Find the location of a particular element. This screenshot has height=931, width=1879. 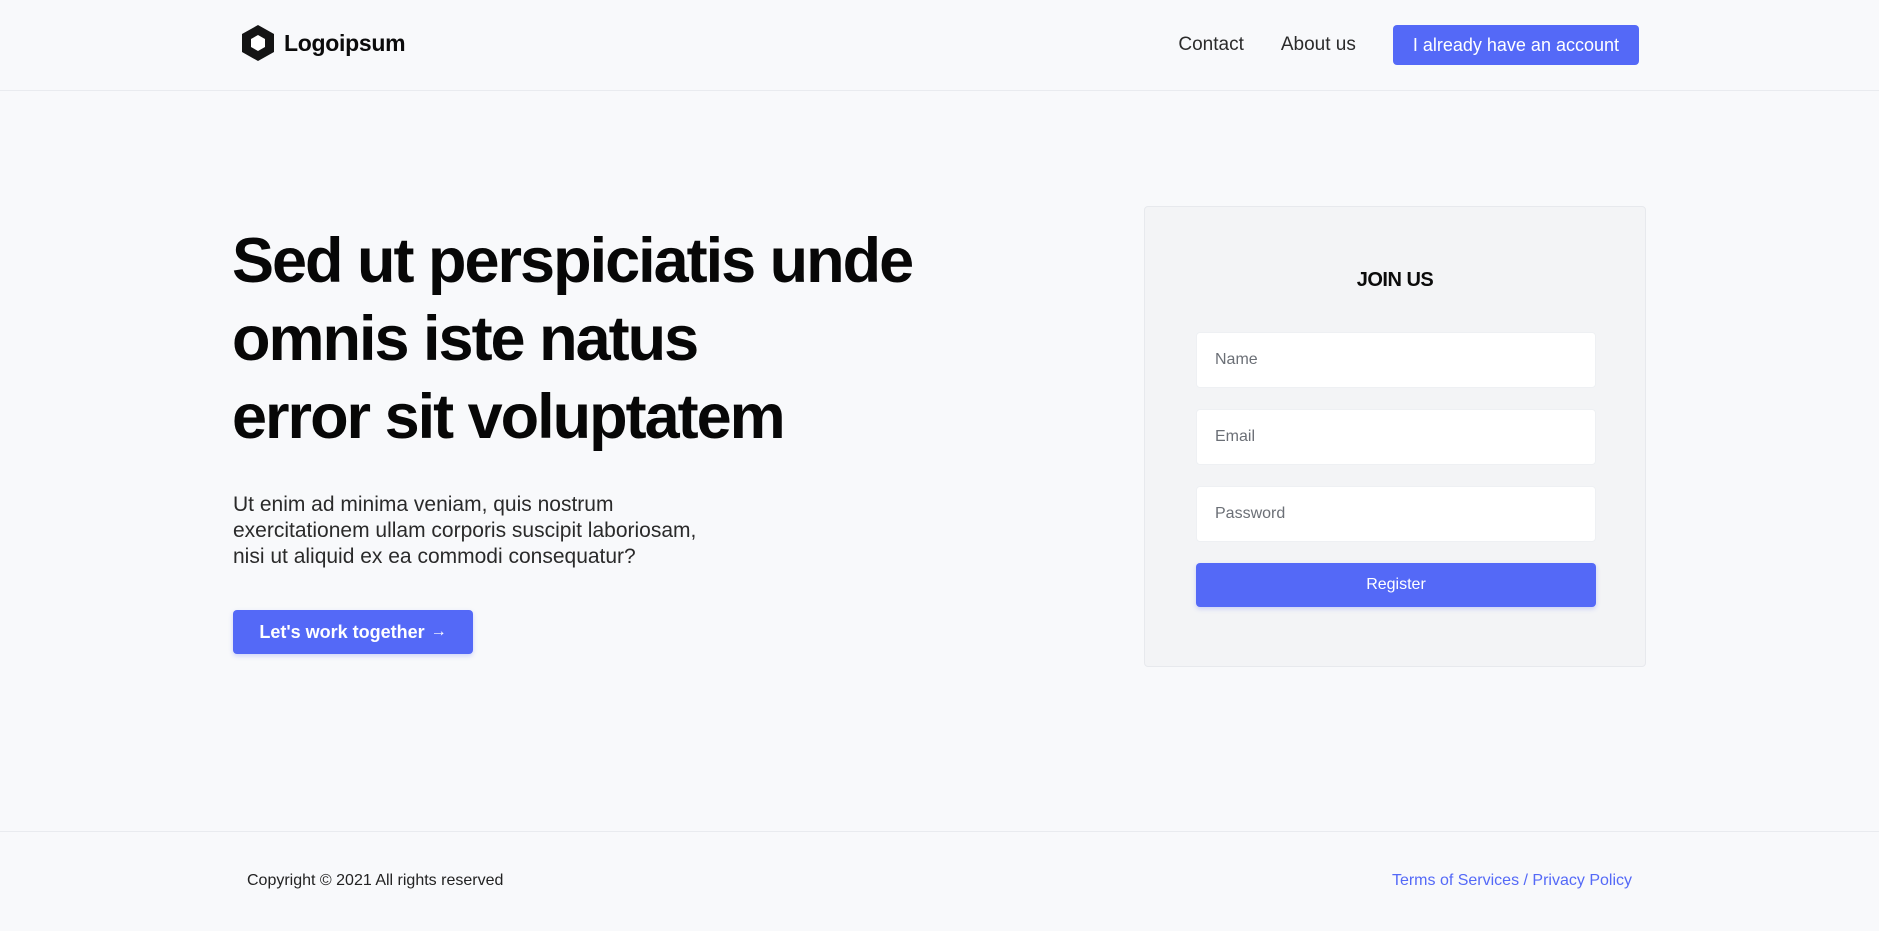

email-input is located at coordinates (1396, 437).